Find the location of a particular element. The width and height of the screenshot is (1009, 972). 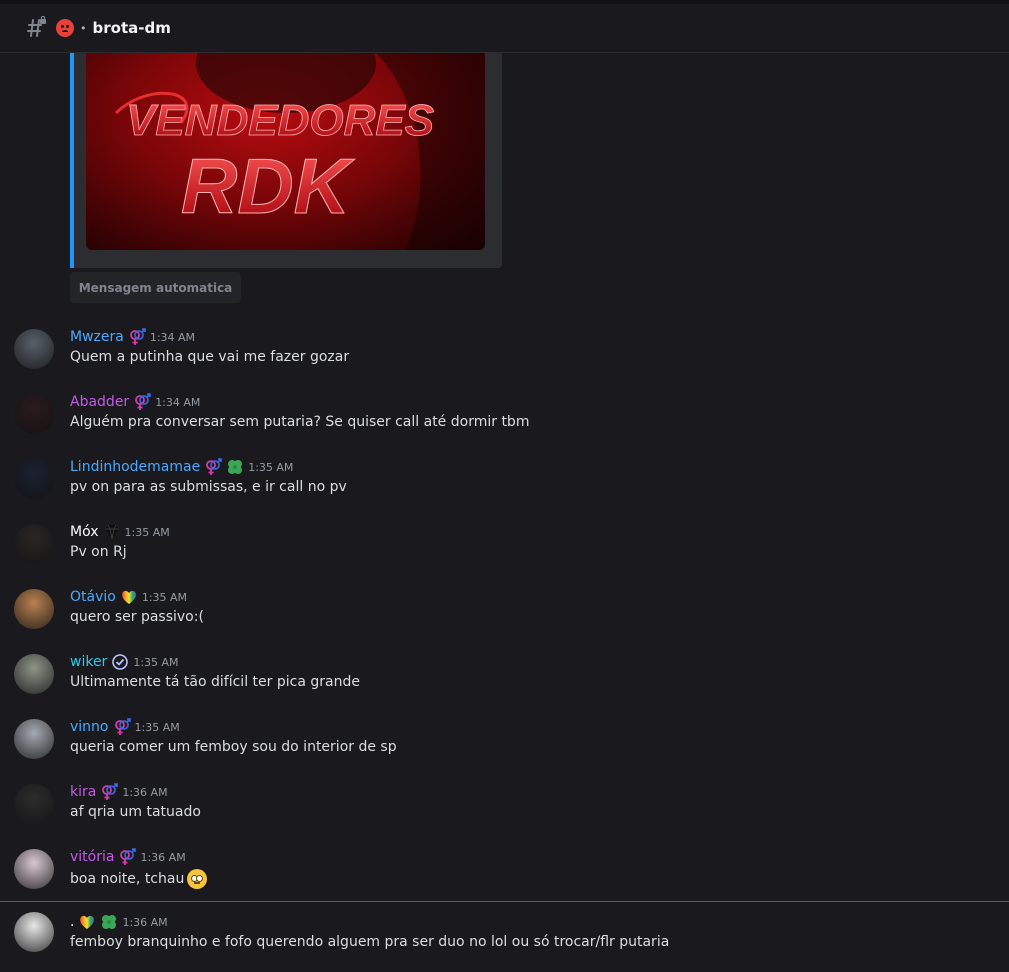

message-header: Abadder 1:34 AM is located at coordinates (135, 402).